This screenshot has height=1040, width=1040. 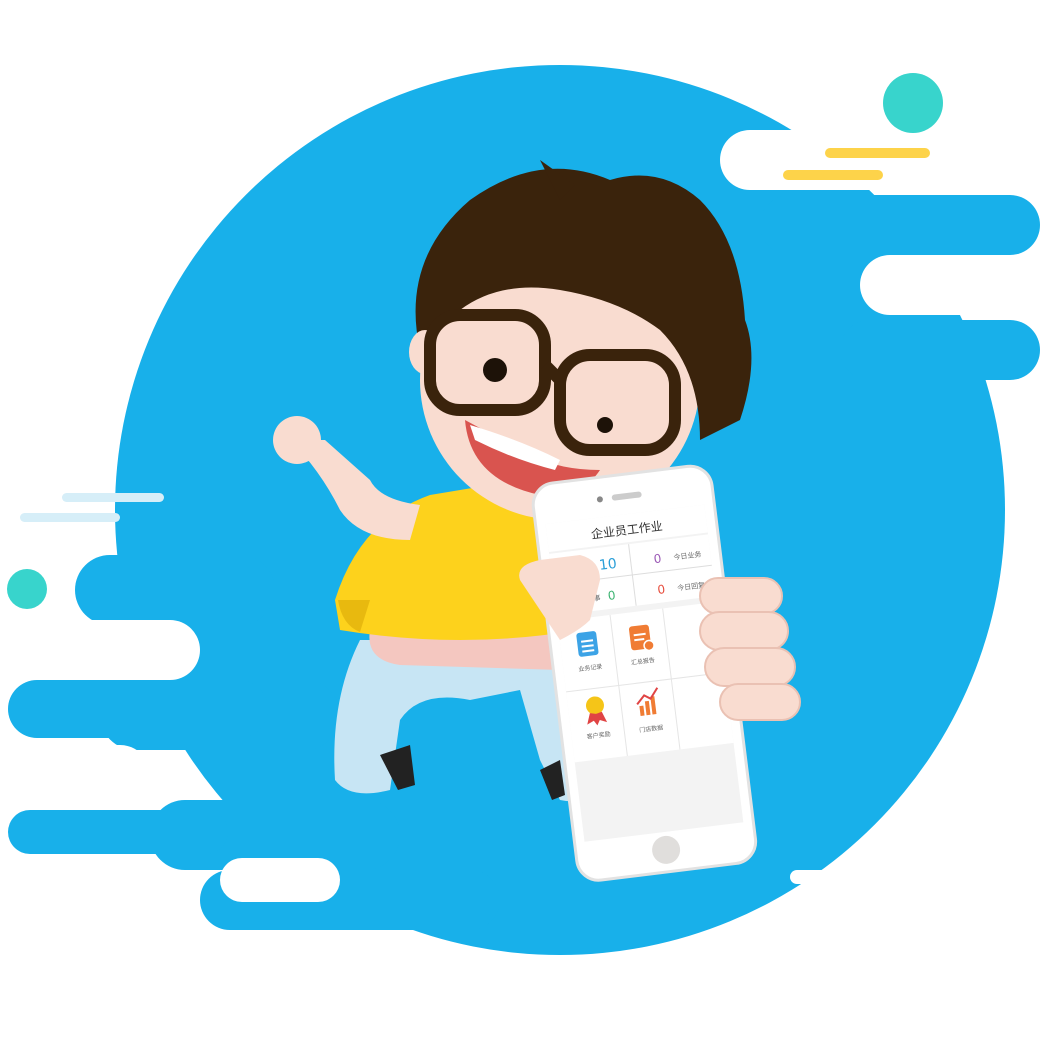 What do you see at coordinates (913, 103) in the screenshot?
I see `teal-dot-top` at bounding box center [913, 103].